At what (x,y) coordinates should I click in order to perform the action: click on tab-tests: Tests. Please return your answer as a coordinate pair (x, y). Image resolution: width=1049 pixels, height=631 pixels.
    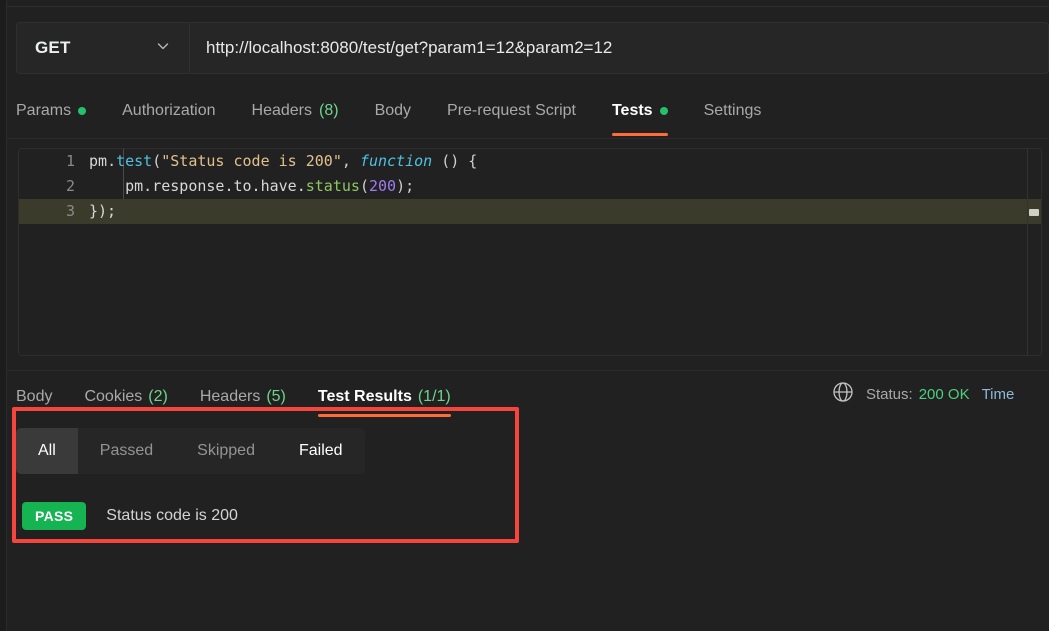
    Looking at the image, I should click on (639, 114).